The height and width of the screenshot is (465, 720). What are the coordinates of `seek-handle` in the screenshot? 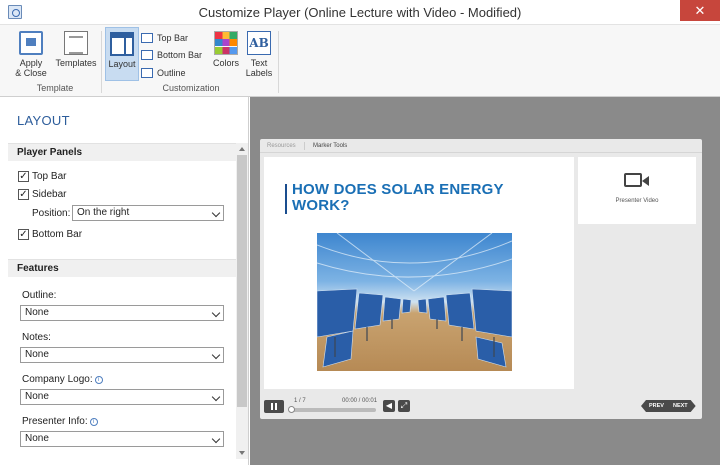 It's located at (291, 409).